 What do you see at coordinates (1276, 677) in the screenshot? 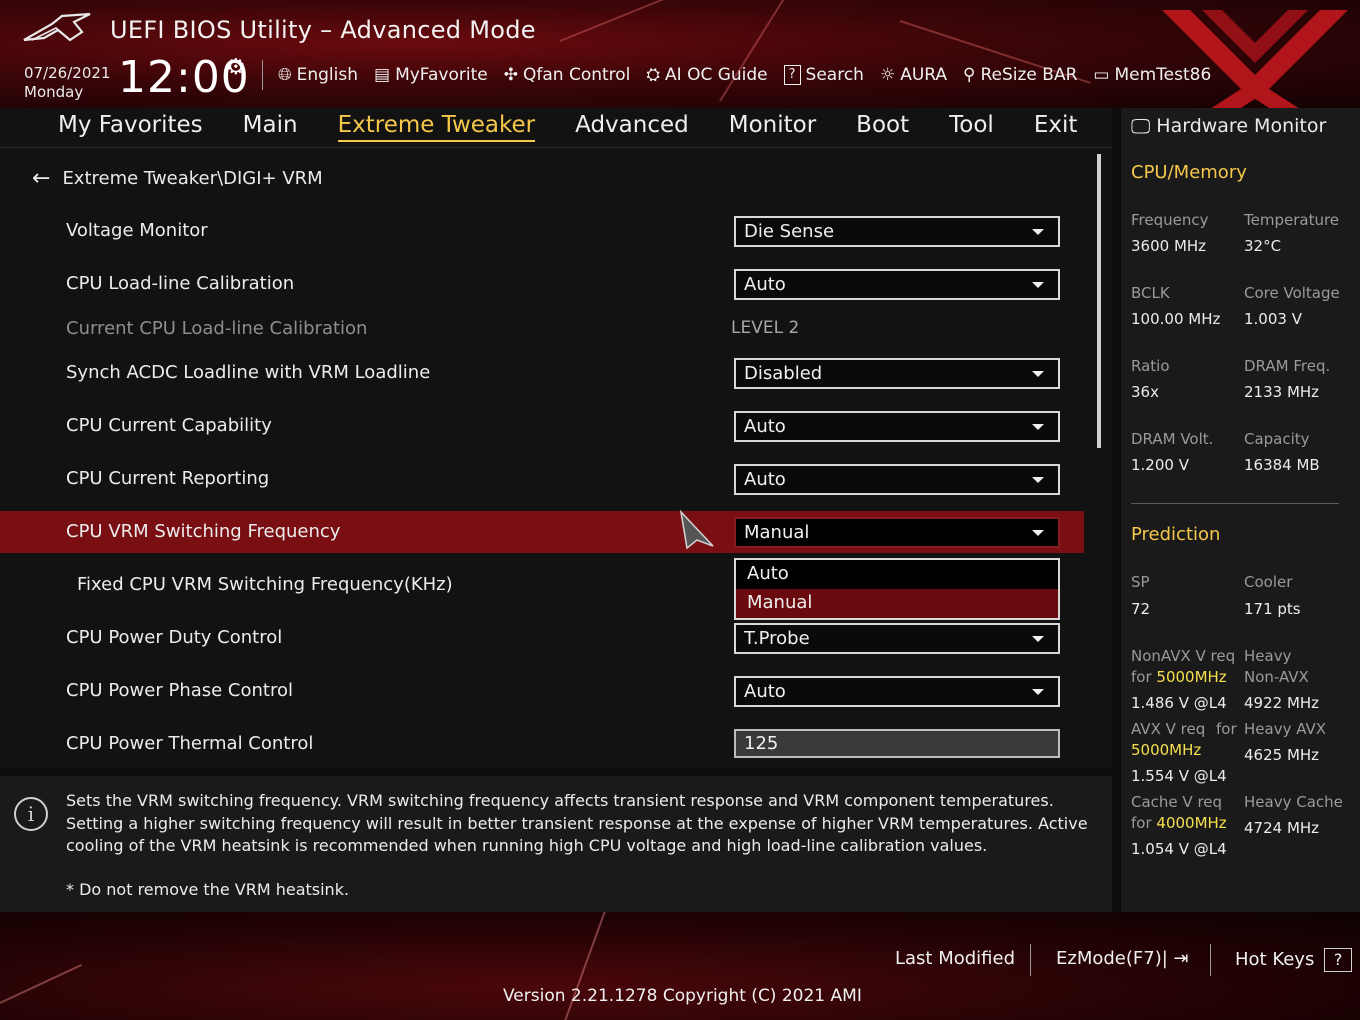
I see `hw-label: Non-AVX` at bounding box center [1276, 677].